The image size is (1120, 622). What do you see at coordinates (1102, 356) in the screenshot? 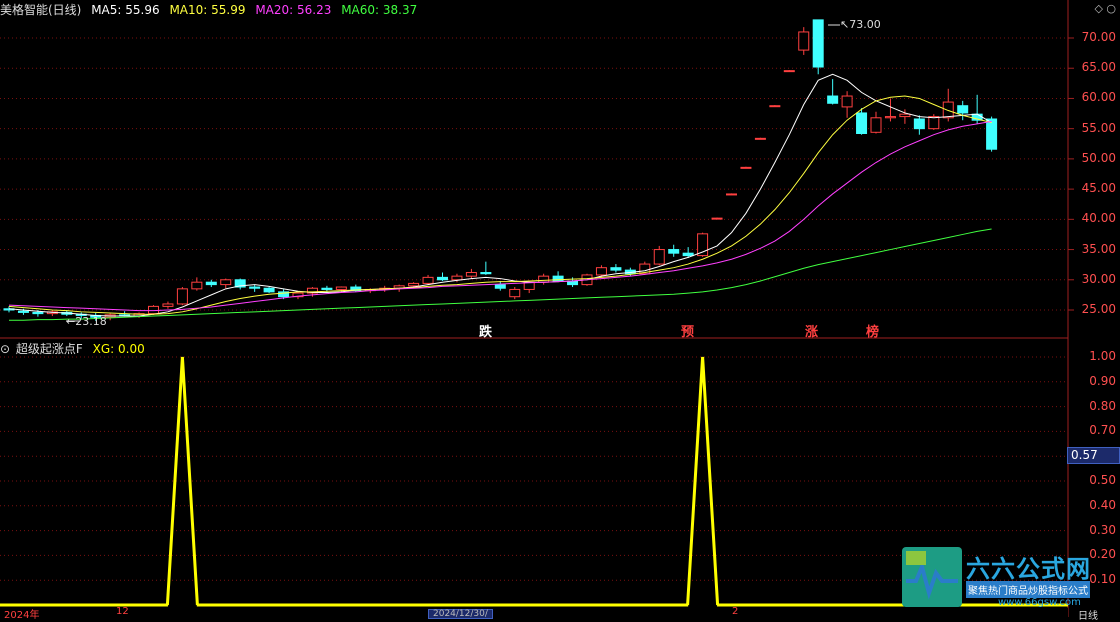
I see `indicator-tick-label: 1.00` at bounding box center [1102, 356].